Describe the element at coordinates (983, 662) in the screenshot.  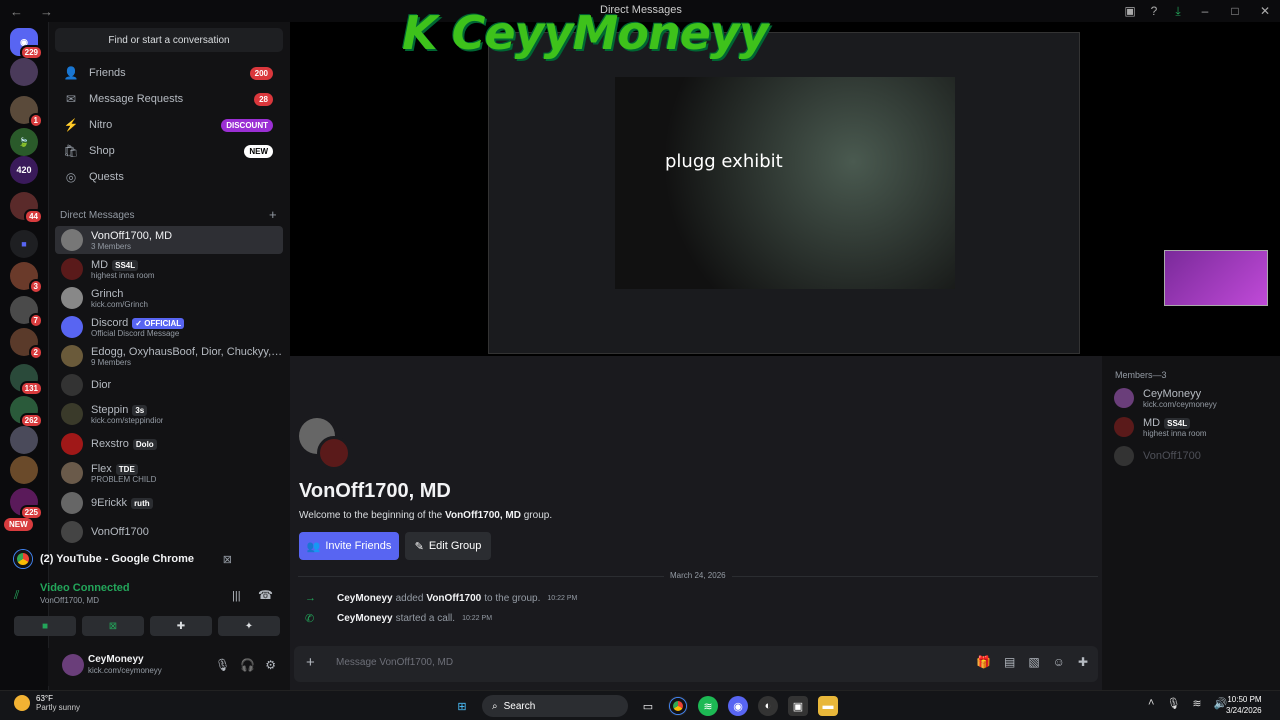
I see `gift-icon: 🎁` at that location.